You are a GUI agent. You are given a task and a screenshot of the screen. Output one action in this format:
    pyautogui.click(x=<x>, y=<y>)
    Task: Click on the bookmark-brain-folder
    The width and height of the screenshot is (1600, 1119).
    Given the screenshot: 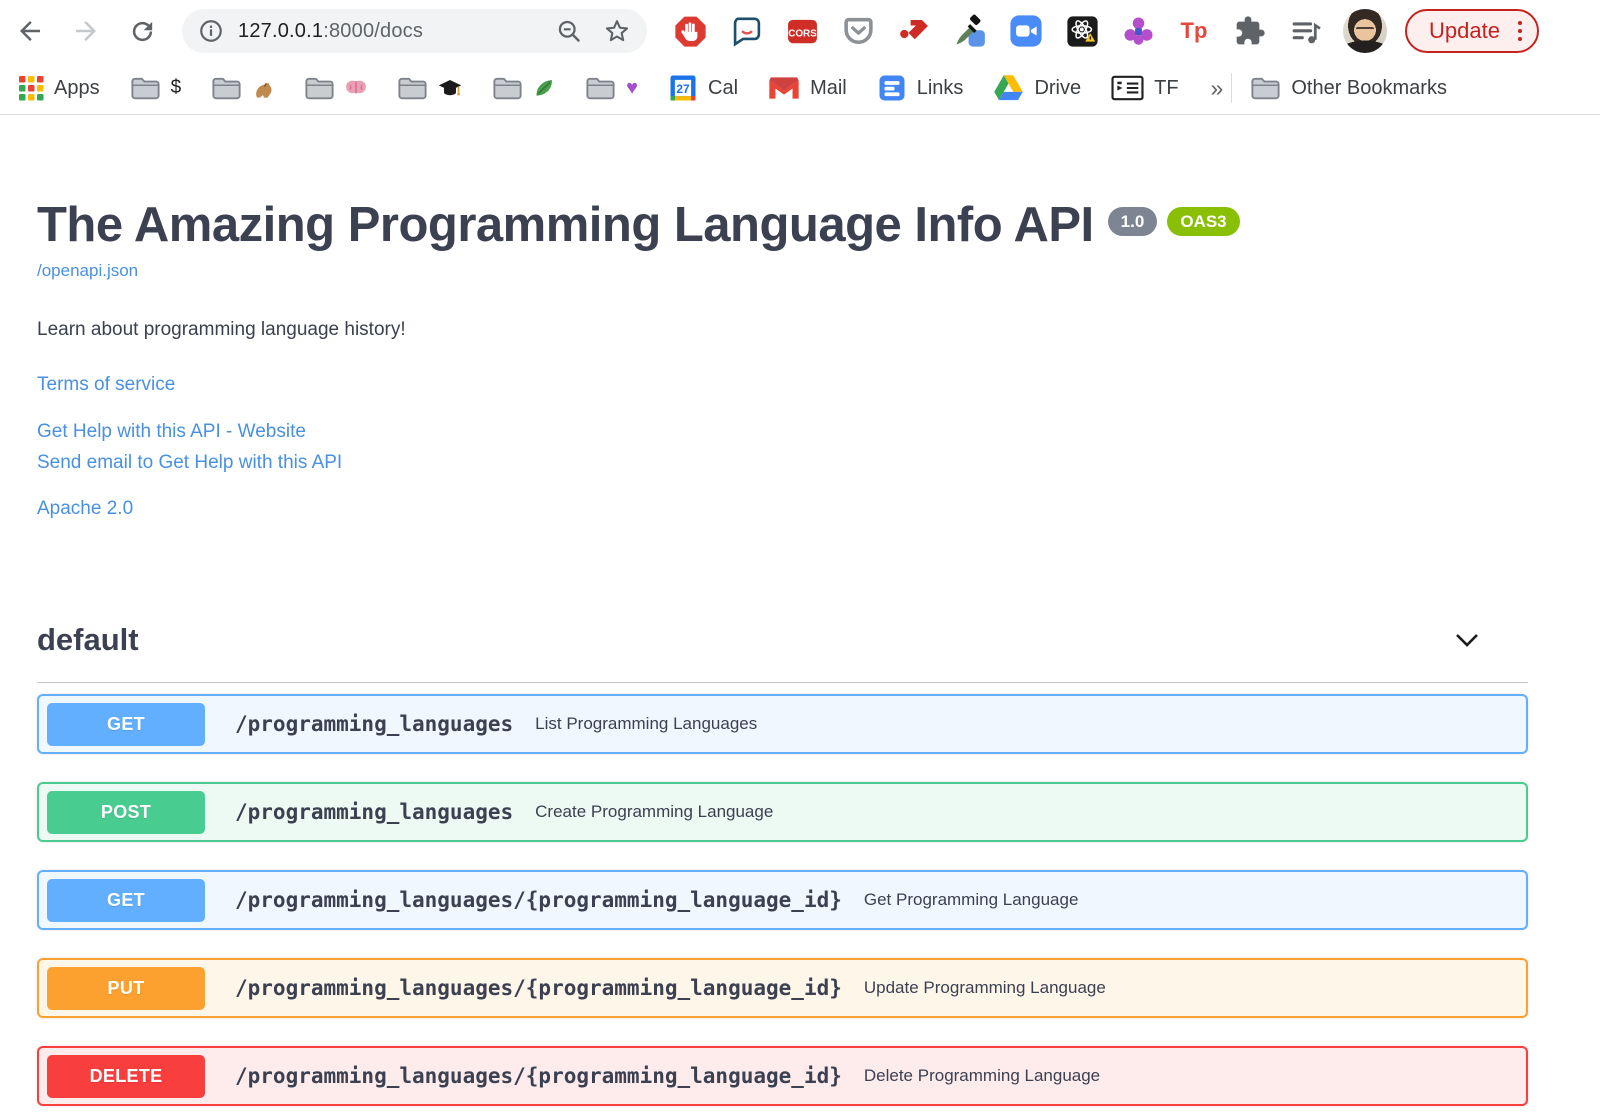 What is the action you would take?
    pyautogui.click(x=335, y=88)
    